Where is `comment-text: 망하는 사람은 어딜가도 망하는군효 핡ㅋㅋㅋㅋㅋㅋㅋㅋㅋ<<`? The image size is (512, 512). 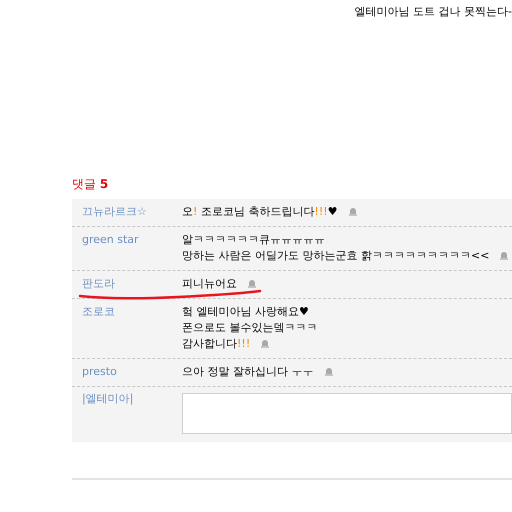
comment-text: 망하는 사람은 어딜가도 망하는군효 핡ㅋㅋㅋㅋㅋㅋㅋㅋㅋ<< is located at coordinates (336, 255).